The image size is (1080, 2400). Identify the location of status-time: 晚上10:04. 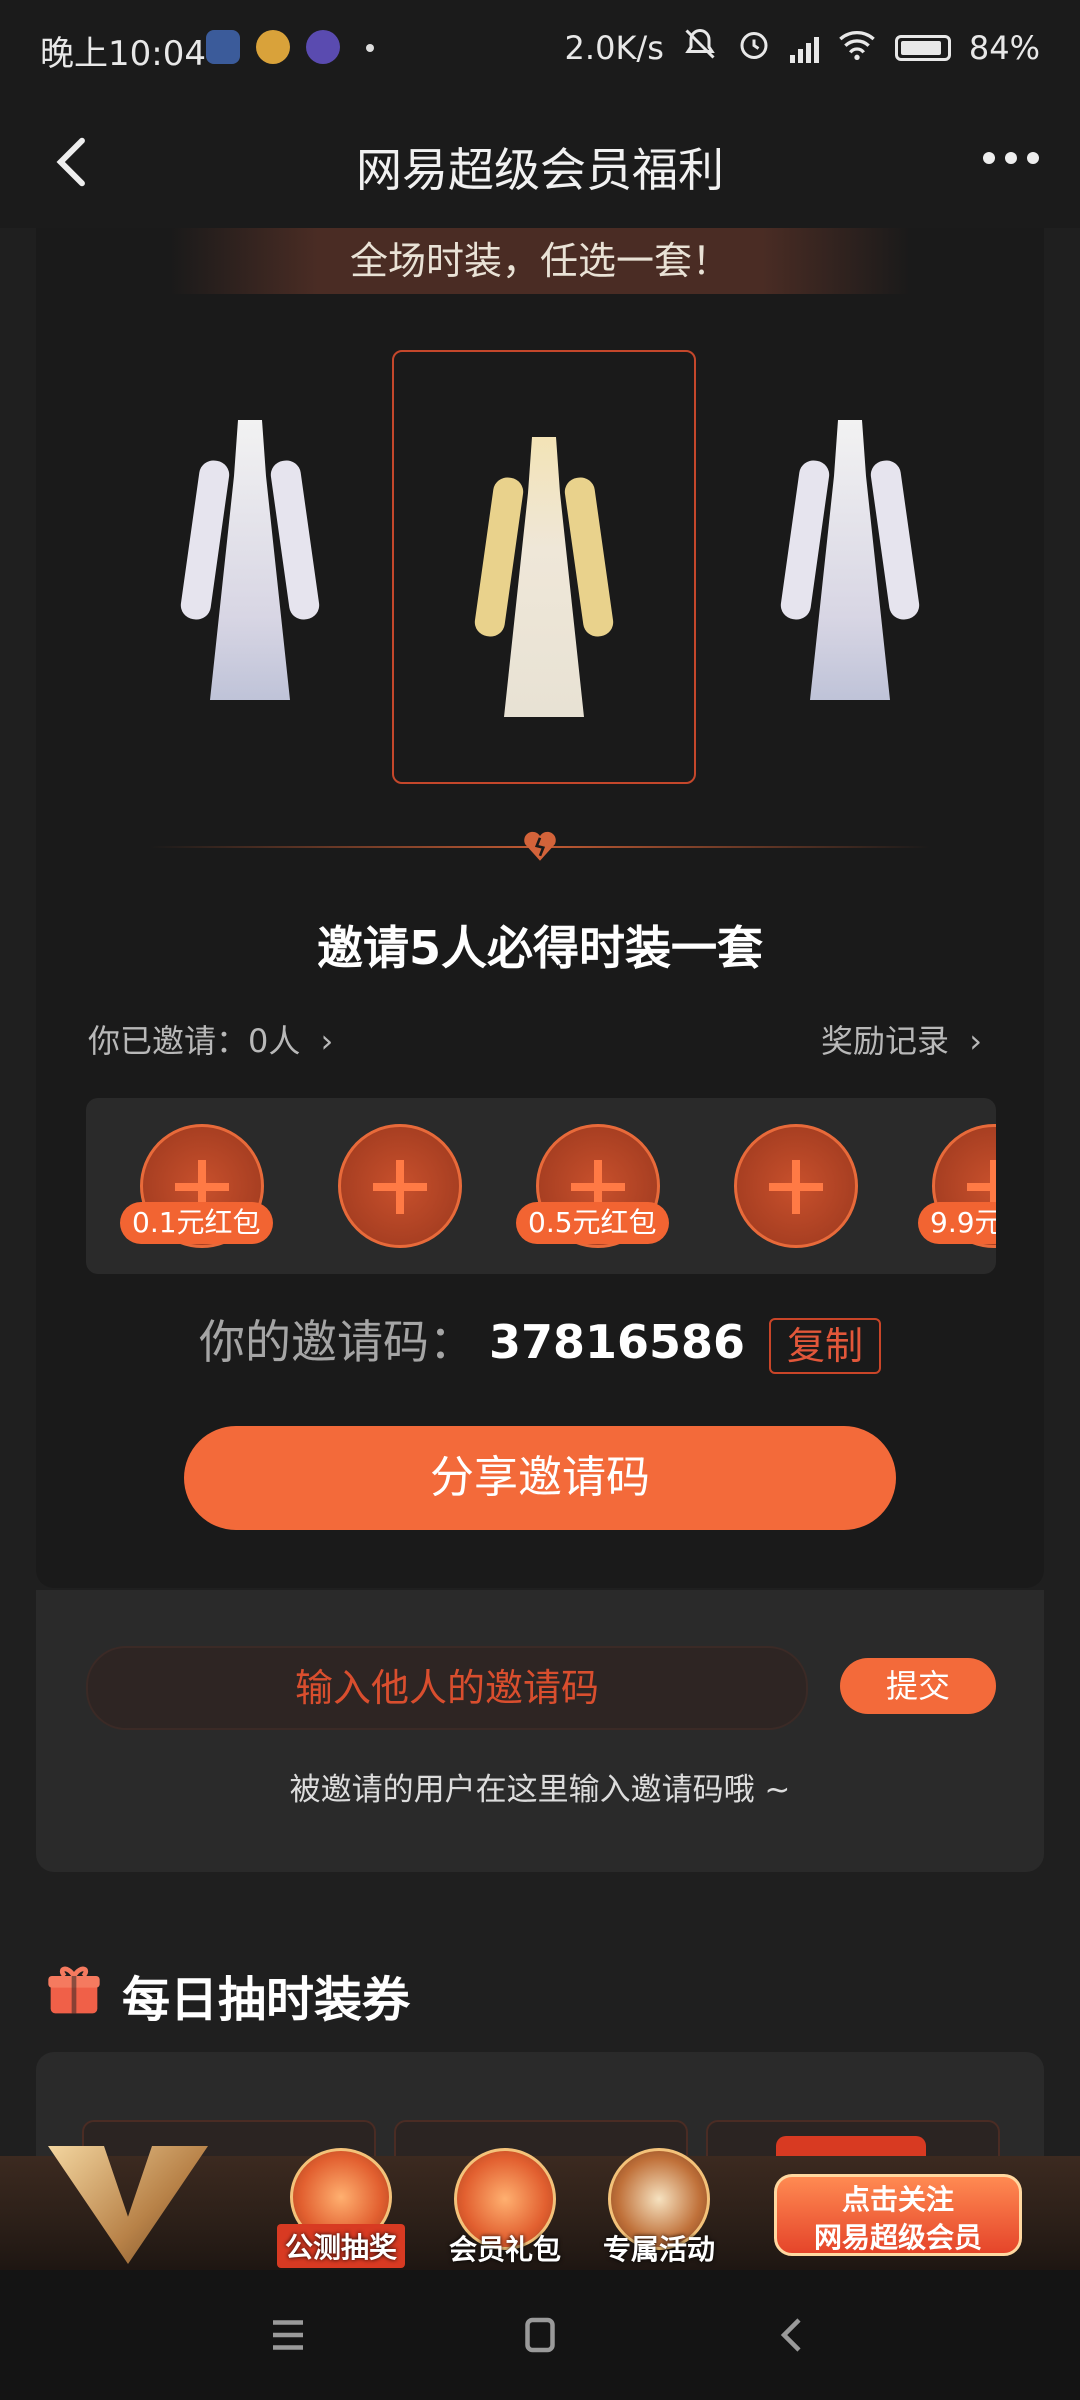
(123, 54).